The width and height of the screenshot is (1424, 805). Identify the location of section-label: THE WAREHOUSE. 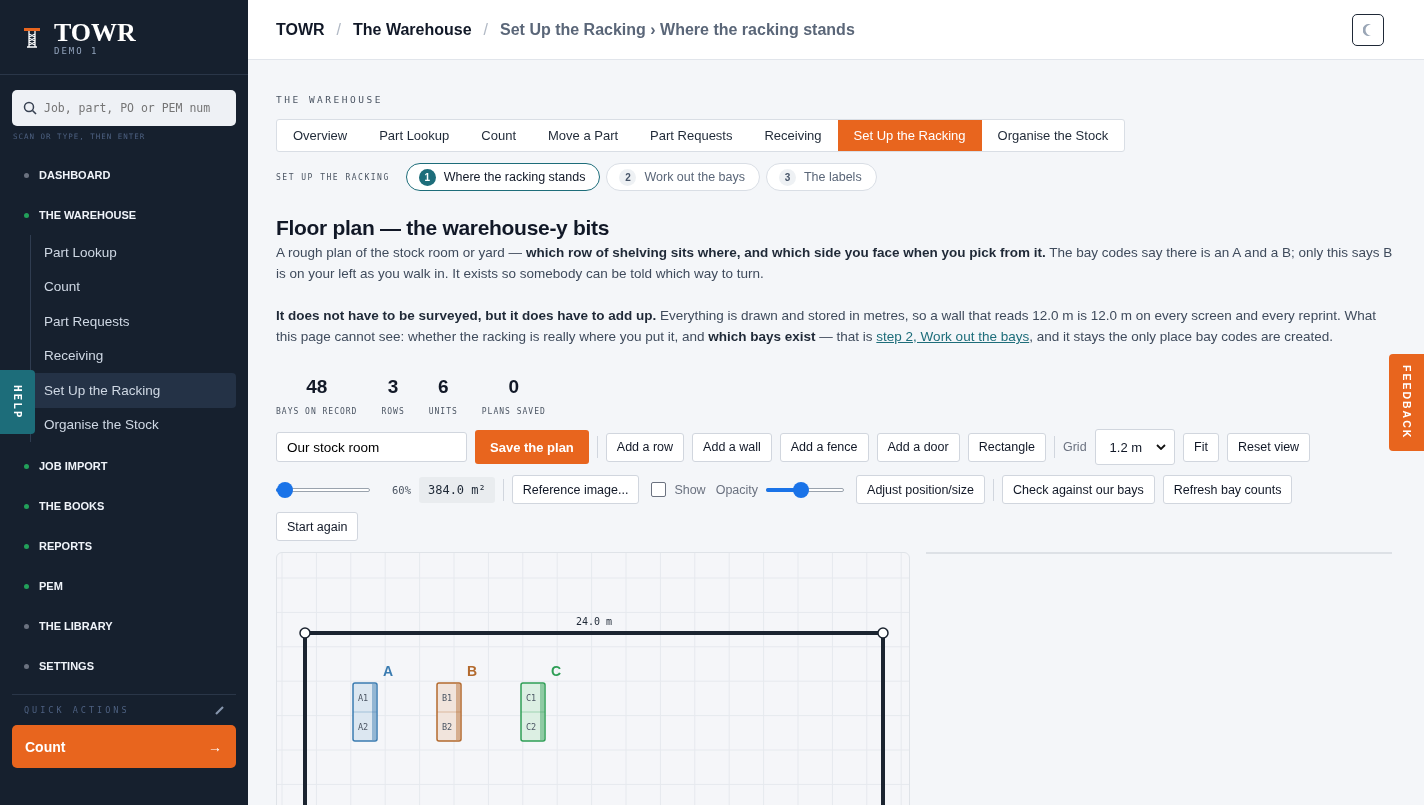
(330, 99).